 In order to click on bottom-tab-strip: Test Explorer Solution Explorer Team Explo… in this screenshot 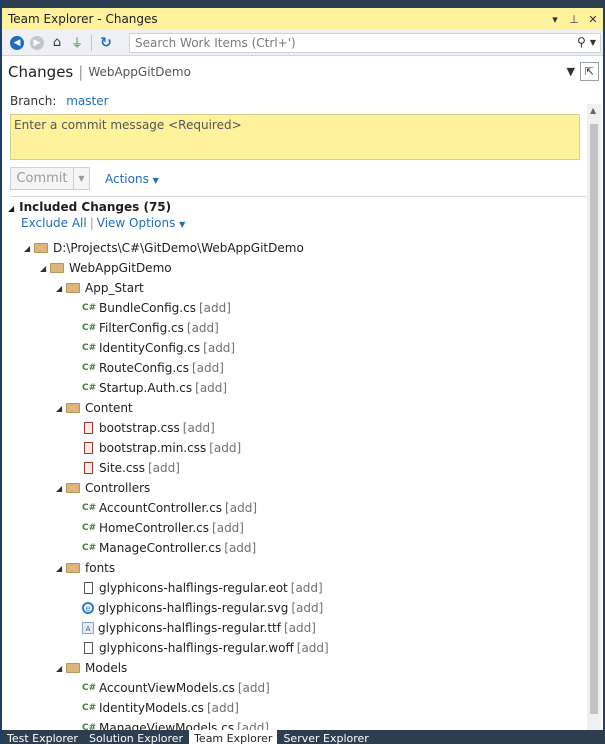, I will do `click(303, 737)`.